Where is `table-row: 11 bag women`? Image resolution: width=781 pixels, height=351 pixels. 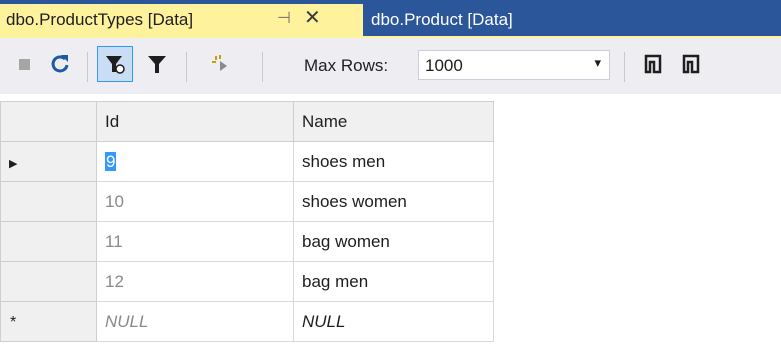 table-row: 11 bag women is located at coordinates (247, 241).